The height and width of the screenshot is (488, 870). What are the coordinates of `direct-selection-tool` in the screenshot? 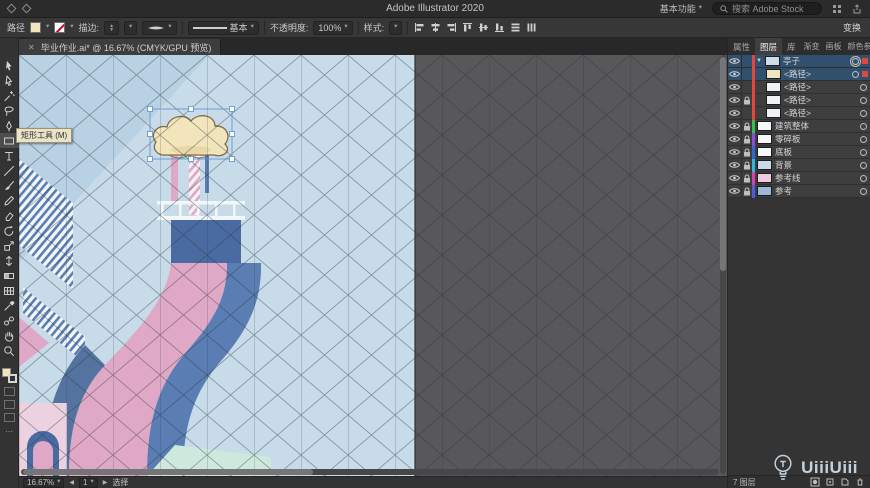 It's located at (9, 80).